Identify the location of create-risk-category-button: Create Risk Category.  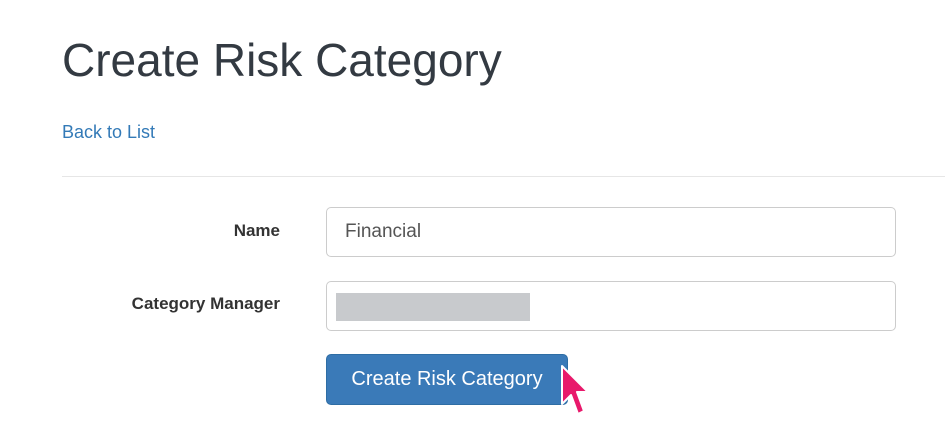
(447, 379).